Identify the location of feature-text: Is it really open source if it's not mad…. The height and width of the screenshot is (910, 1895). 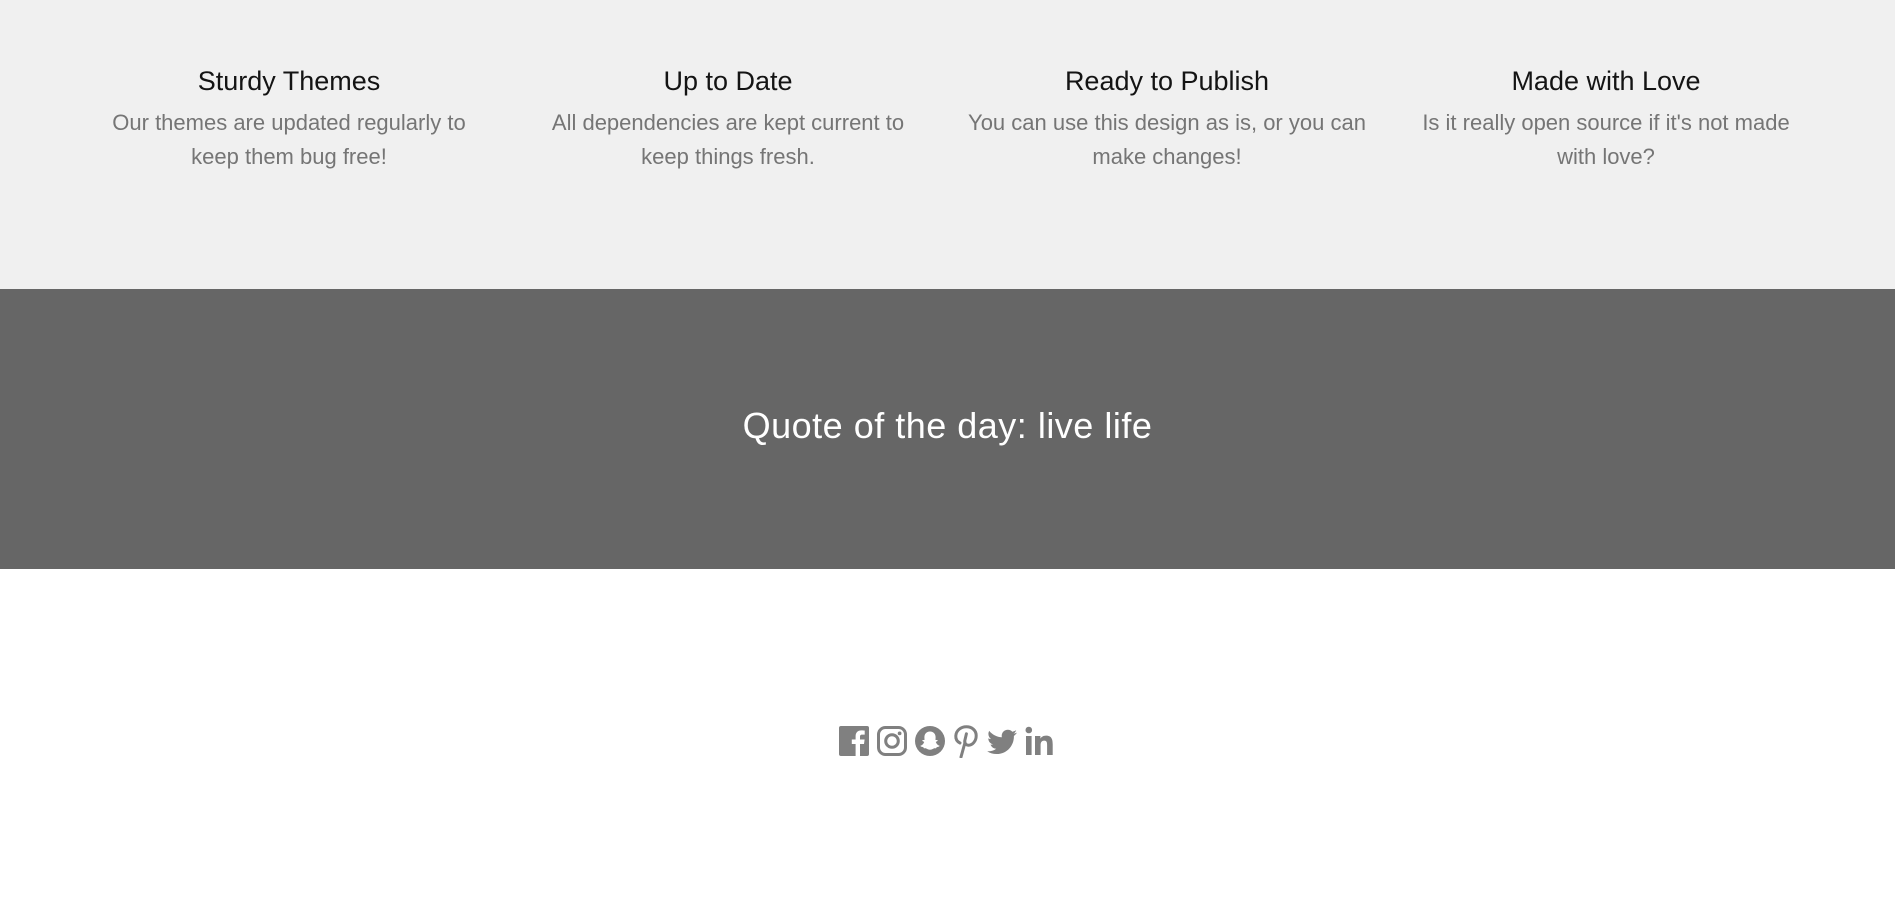
(1606, 139).